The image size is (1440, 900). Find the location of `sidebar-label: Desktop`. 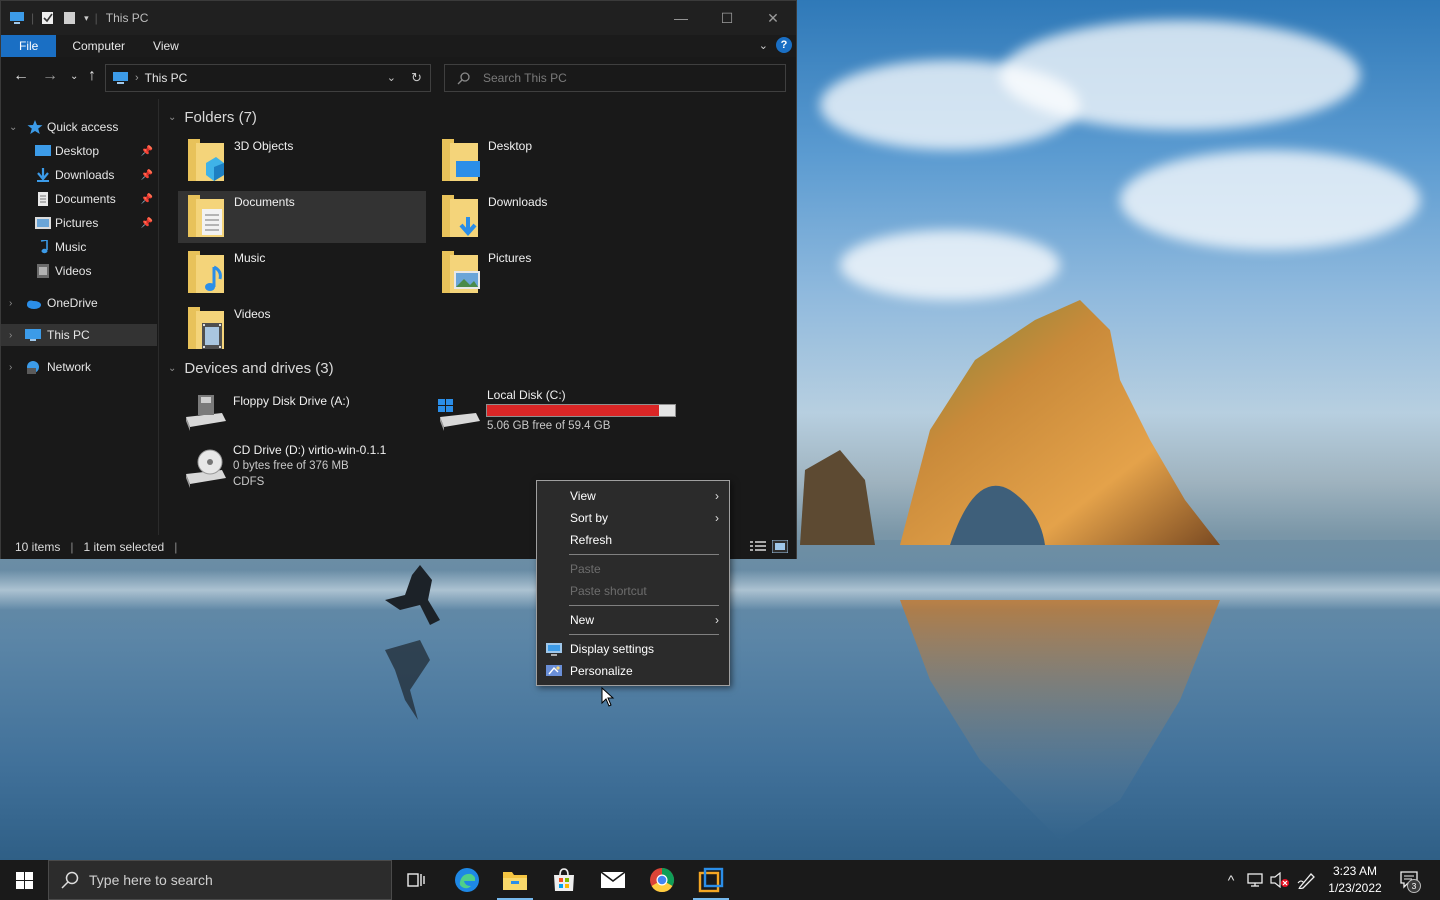

sidebar-label: Desktop is located at coordinates (77, 151).